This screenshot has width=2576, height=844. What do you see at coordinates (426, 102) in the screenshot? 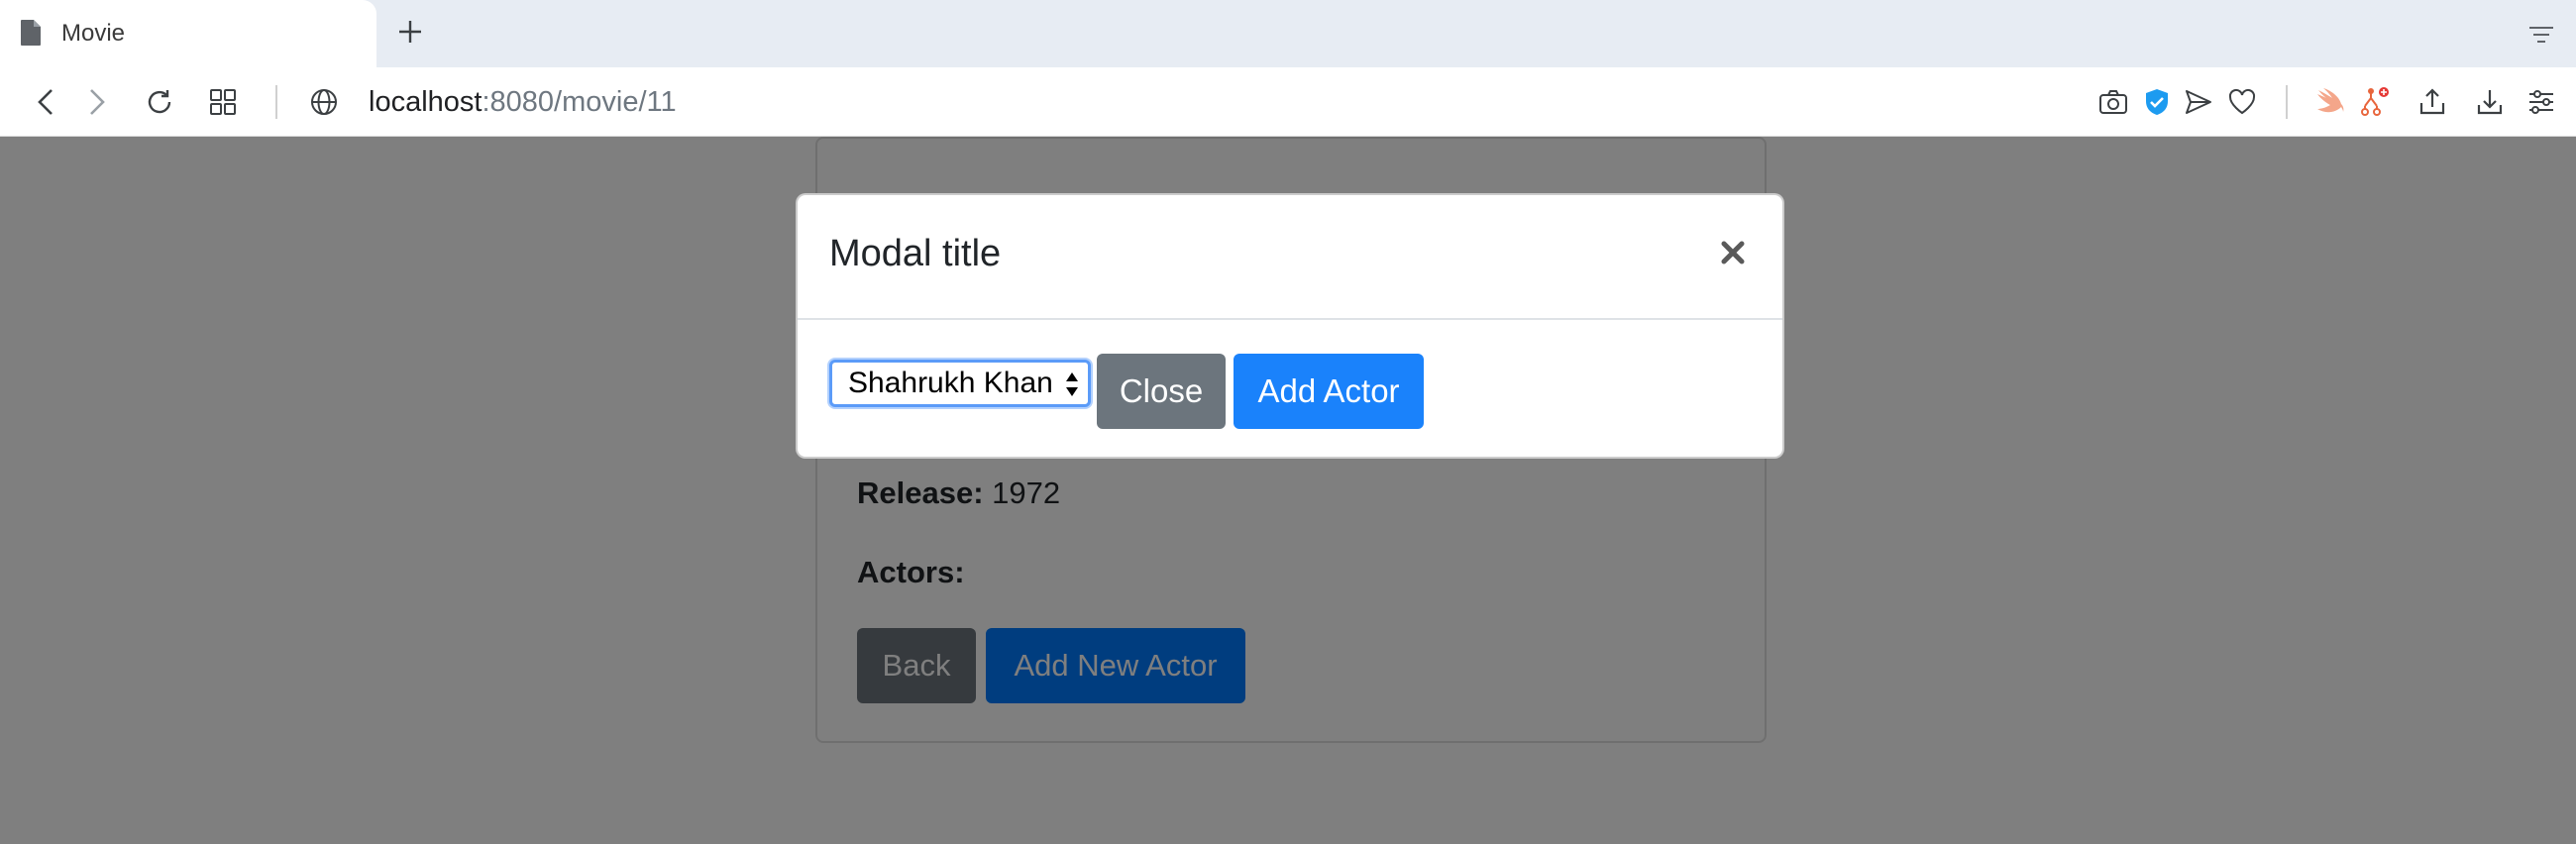
I see `url-host: localhost` at bounding box center [426, 102].